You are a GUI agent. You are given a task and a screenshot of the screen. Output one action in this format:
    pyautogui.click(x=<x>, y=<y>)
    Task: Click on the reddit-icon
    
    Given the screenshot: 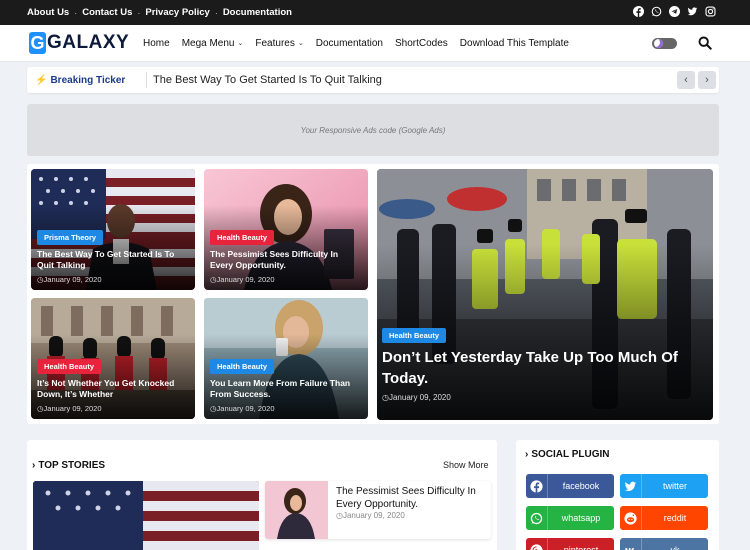 What is the action you would take?
    pyautogui.click(x=631, y=518)
    